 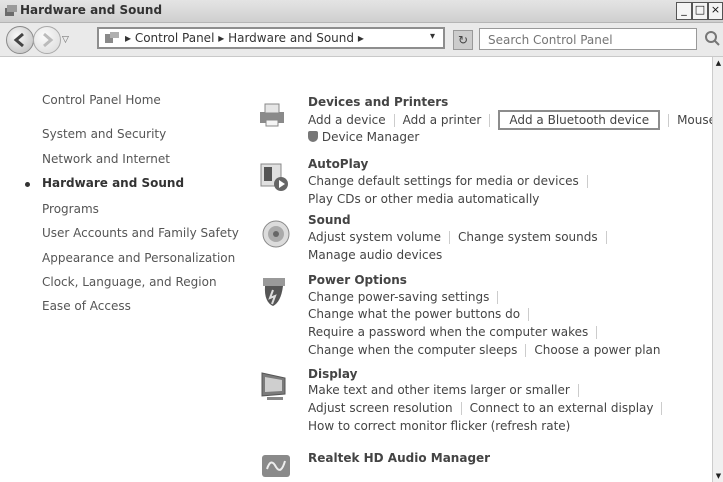 What do you see at coordinates (412, 350) in the screenshot?
I see `change-sleep-link: Change when the computer sleeps` at bounding box center [412, 350].